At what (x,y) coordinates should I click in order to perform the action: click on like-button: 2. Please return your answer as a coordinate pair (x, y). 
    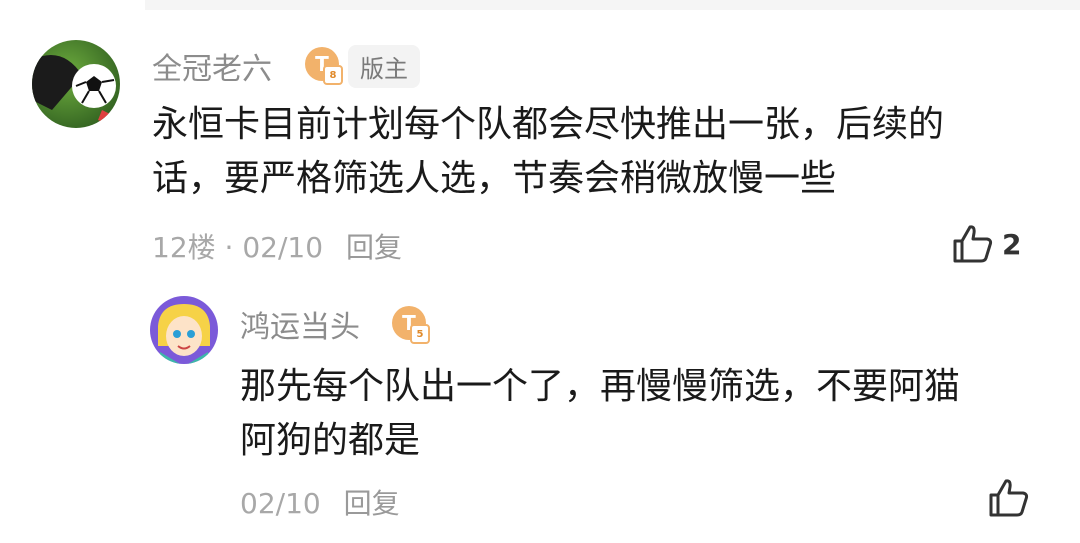
    Looking at the image, I should click on (986, 244).